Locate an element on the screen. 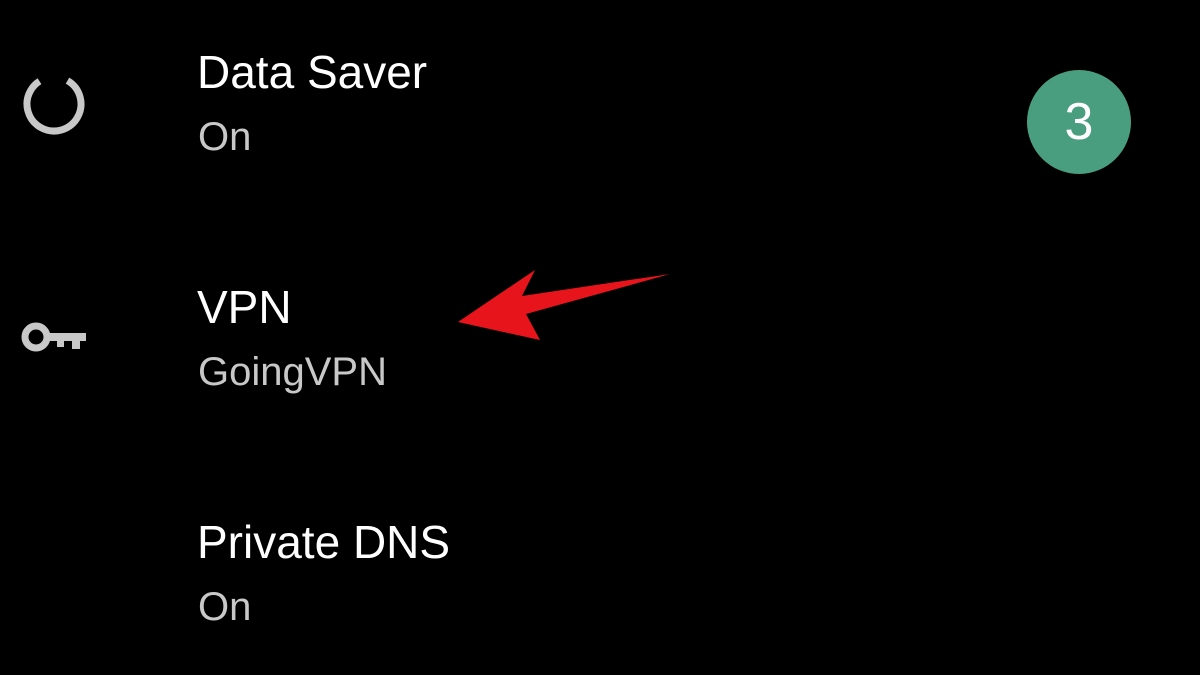 The height and width of the screenshot is (675, 1200). pointer-arrow-annotation is located at coordinates (564, 305).